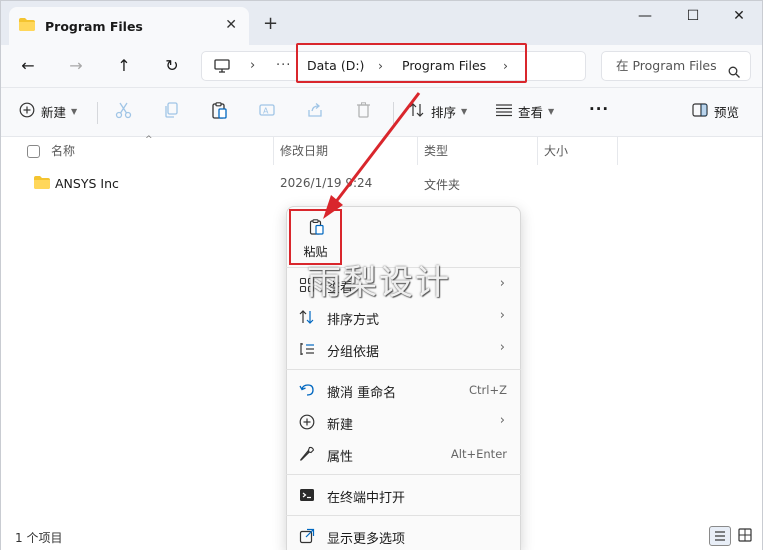 Image resolution: width=763 pixels, height=550 pixels. Describe the element at coordinates (381, 23) in the screenshot. I see `tab-bar: Program Files ✕ + — ☐ ✕` at that location.